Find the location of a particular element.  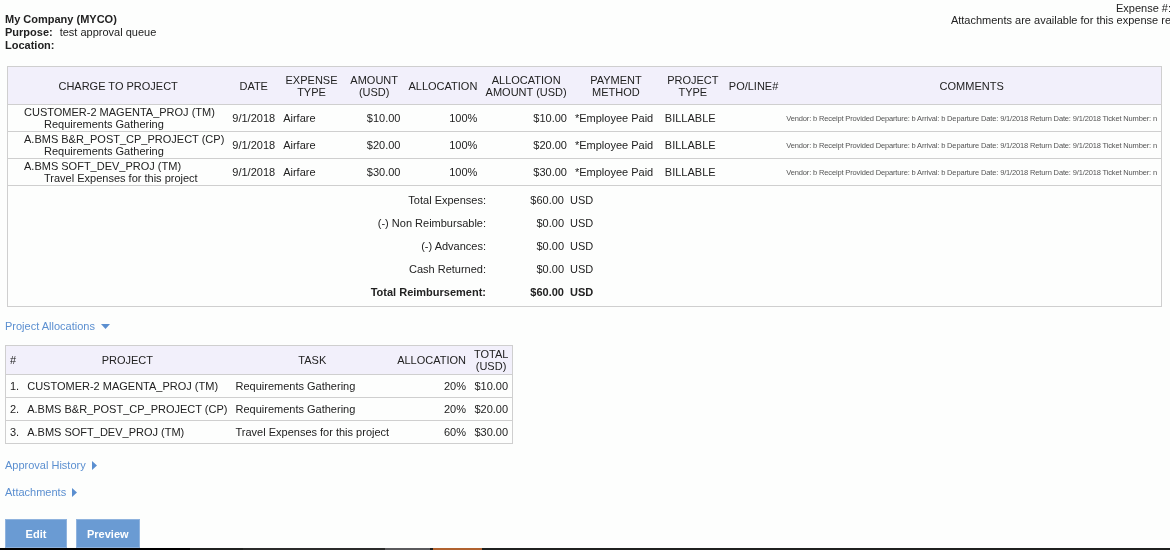

field-value: test approval queue is located at coordinates (108, 32).